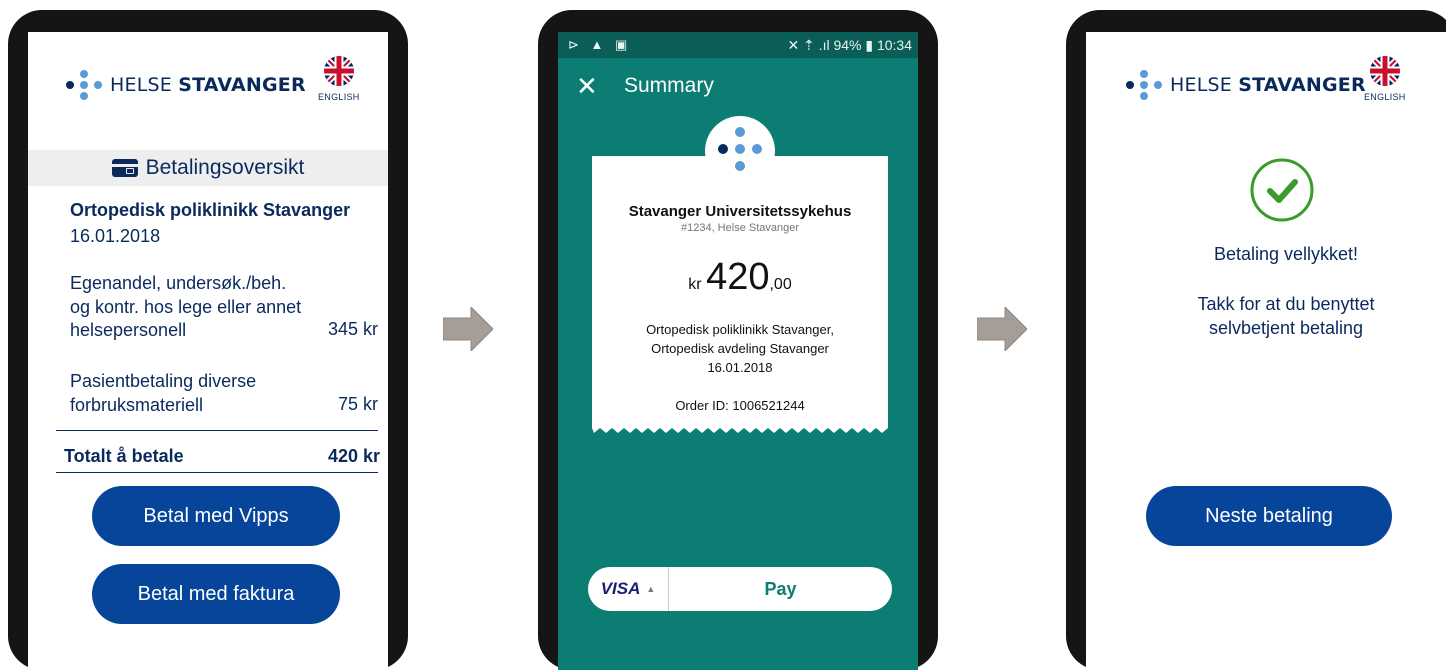  Describe the element at coordinates (669, 85) in the screenshot. I see `screen-title: Summary` at that location.